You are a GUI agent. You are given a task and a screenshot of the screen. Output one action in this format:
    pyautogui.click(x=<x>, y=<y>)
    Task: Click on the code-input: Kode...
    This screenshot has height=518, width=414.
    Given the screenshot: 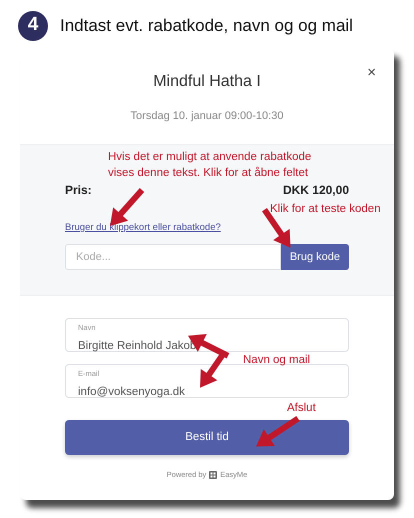 What is the action you would take?
    pyautogui.click(x=173, y=257)
    